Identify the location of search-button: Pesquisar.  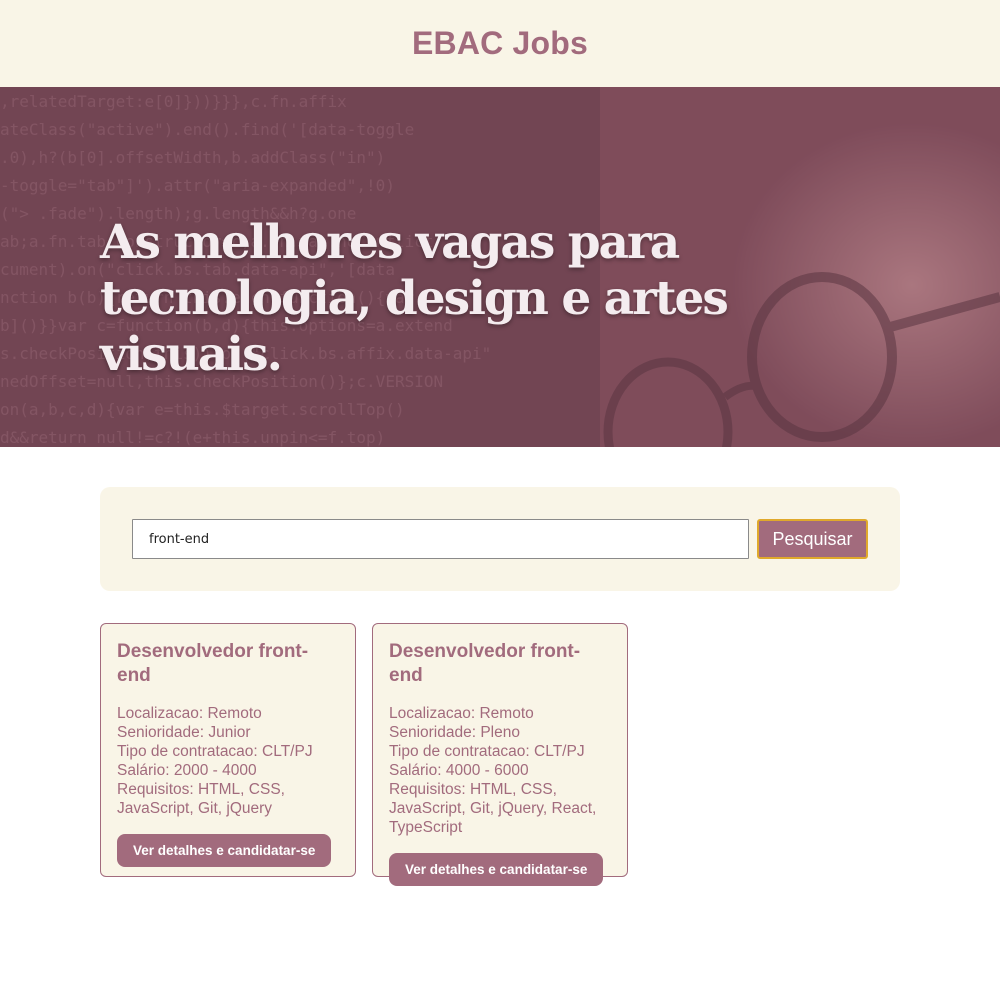
(812, 539).